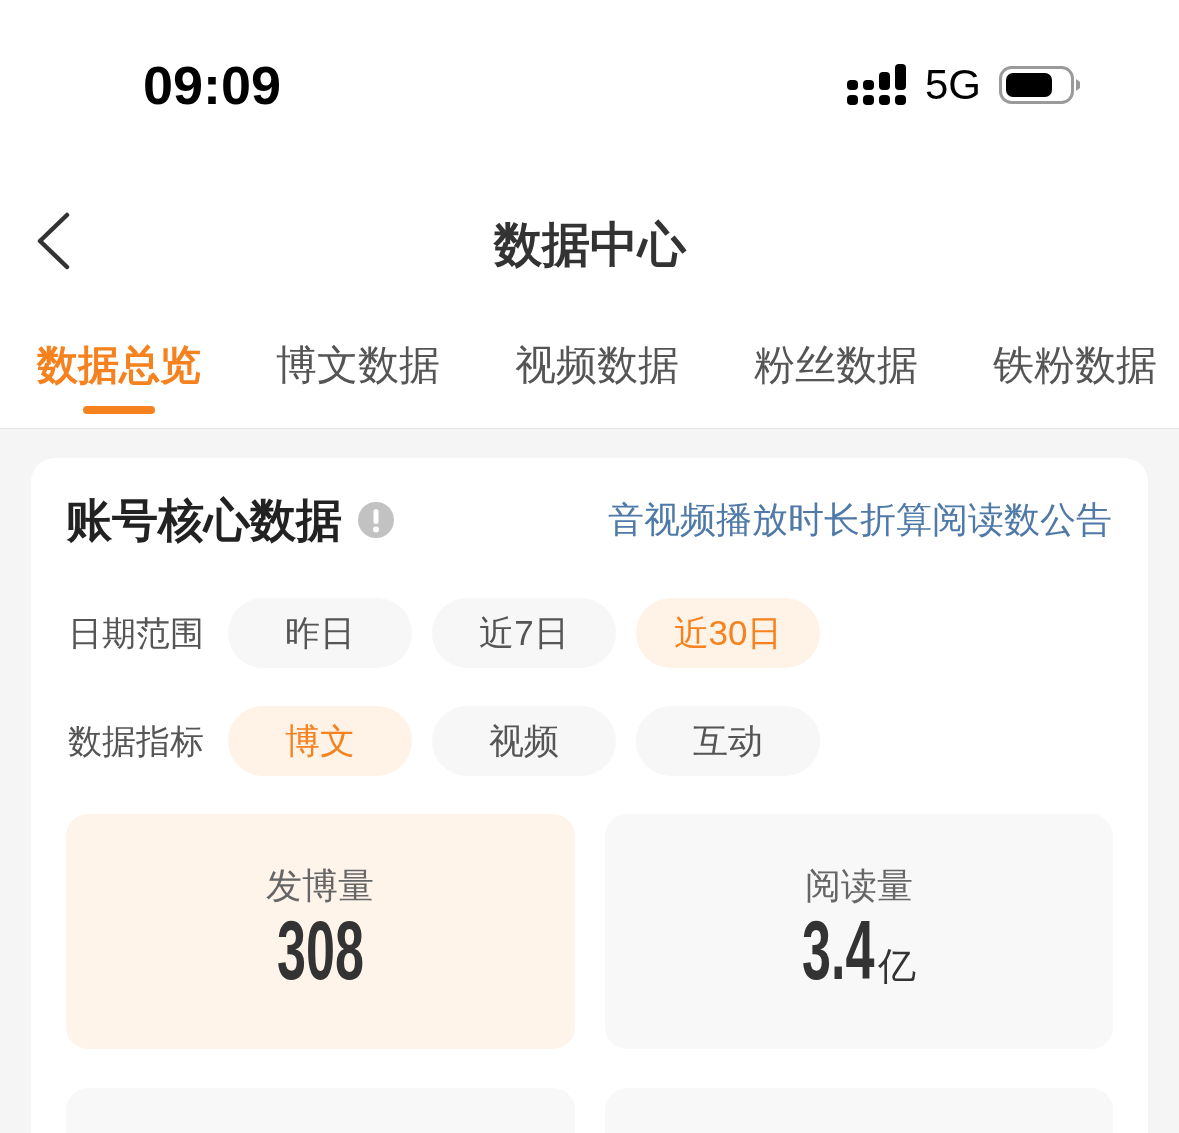 The width and height of the screenshot is (1179, 1133). What do you see at coordinates (860, 520) in the screenshot?
I see `announcement-link: 音视频播放时长折算阅读数公告` at bounding box center [860, 520].